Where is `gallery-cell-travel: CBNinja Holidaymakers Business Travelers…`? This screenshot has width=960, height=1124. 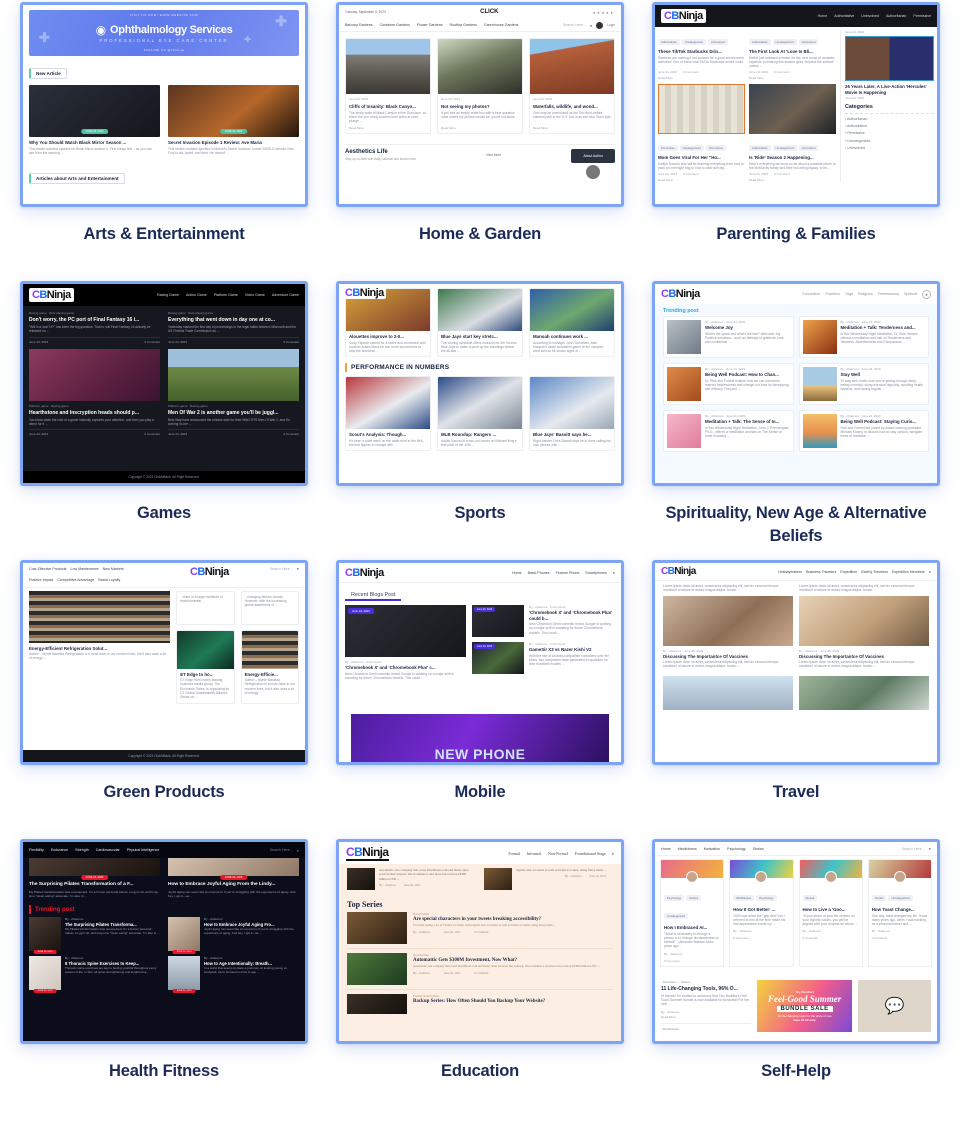 gallery-cell-travel: CBNinja Holidaymakers Business Travelers… is located at coordinates (796, 699).